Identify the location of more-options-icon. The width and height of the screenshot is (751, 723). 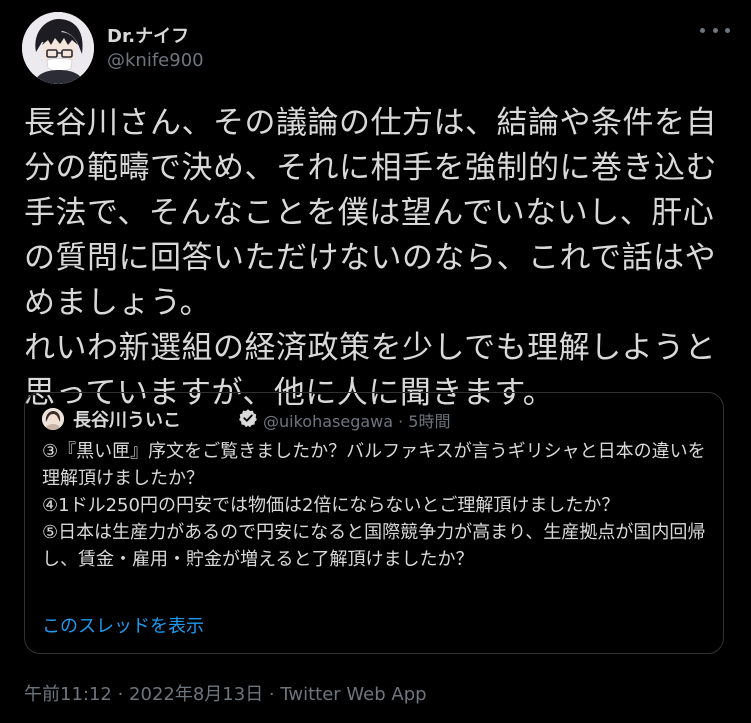
(715, 30).